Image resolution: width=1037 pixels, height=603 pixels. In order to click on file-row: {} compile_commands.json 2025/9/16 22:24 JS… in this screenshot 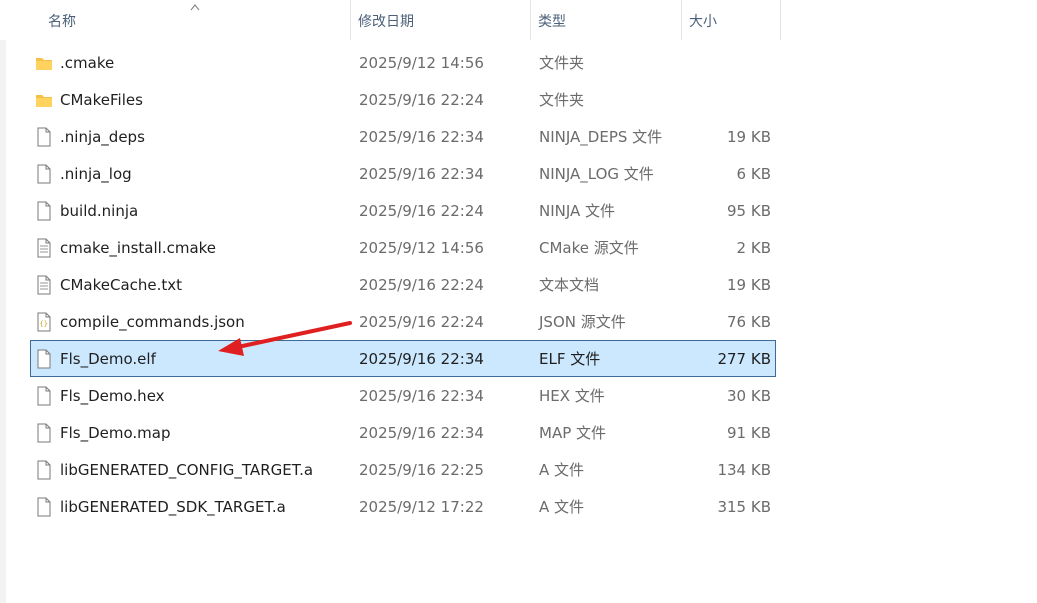, I will do `click(403, 321)`.